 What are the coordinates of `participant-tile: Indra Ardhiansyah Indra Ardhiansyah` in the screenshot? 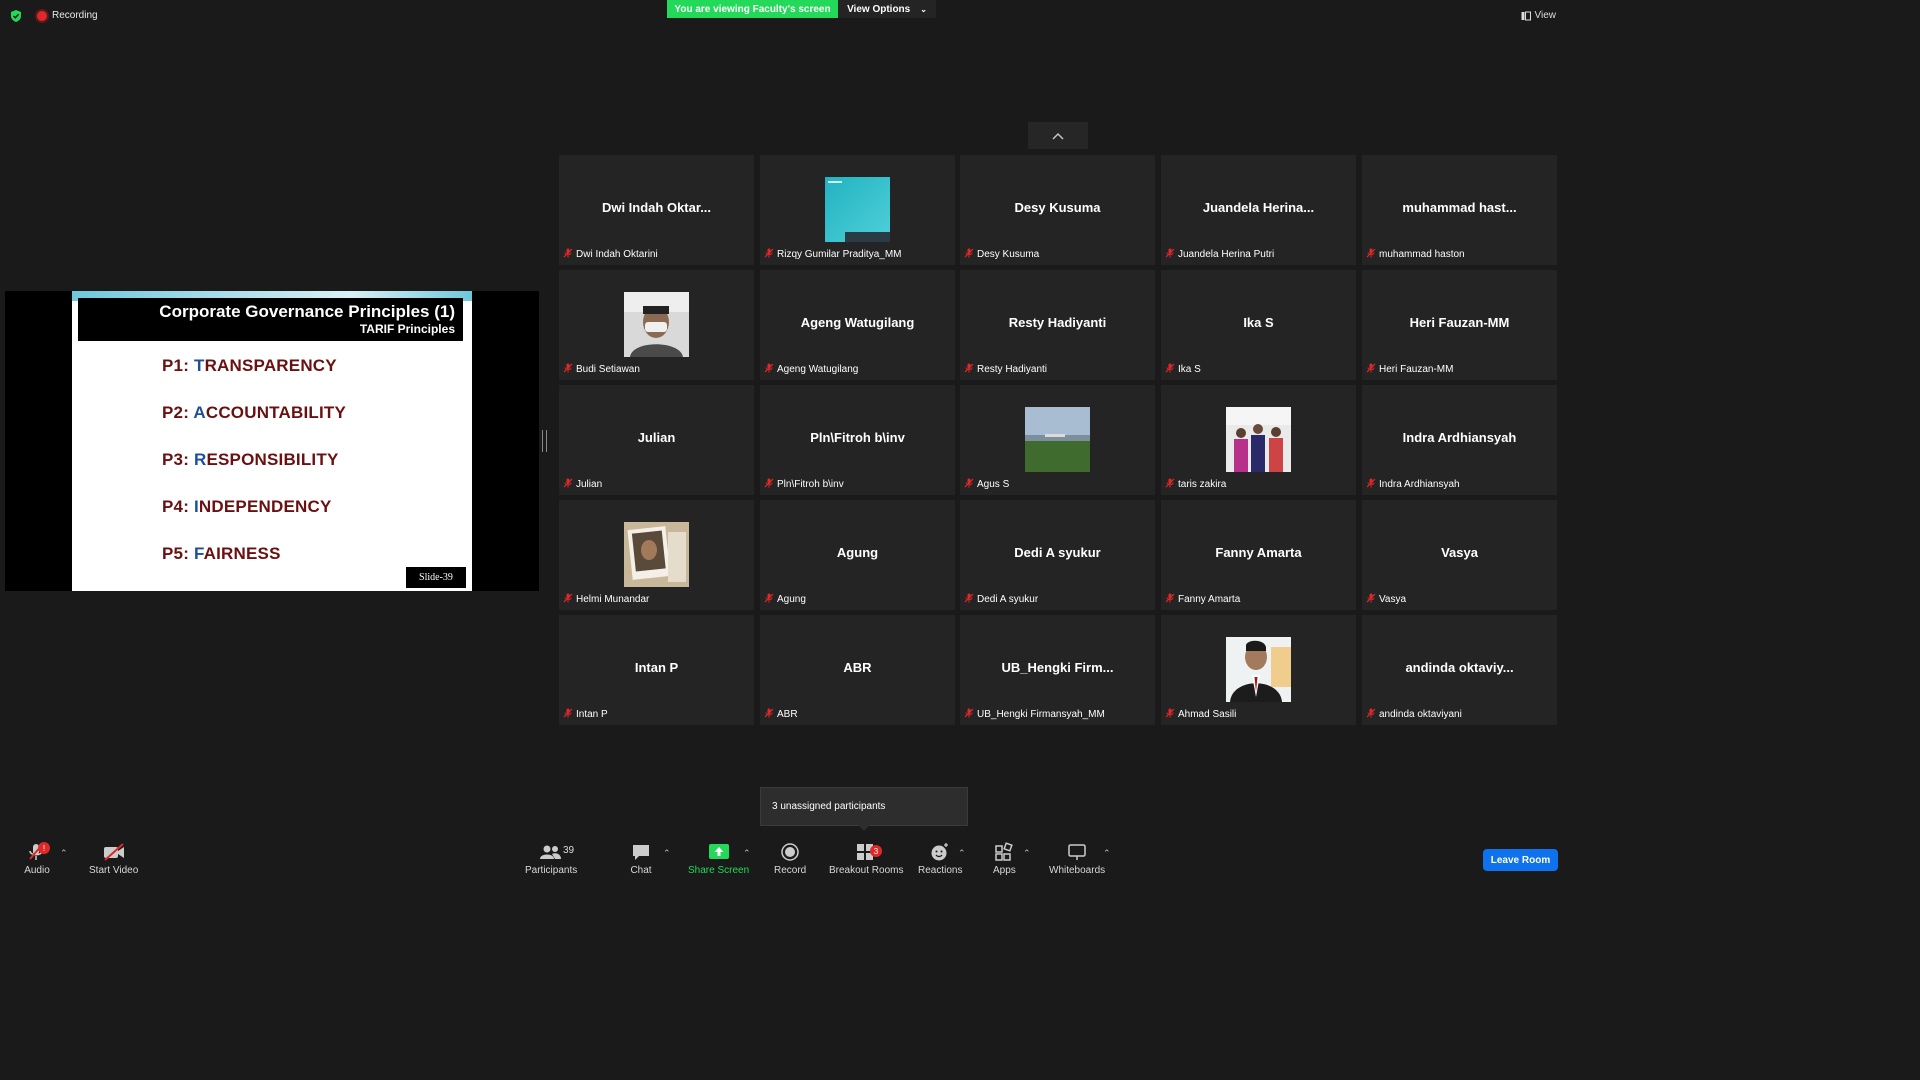 It's located at (1459, 440).